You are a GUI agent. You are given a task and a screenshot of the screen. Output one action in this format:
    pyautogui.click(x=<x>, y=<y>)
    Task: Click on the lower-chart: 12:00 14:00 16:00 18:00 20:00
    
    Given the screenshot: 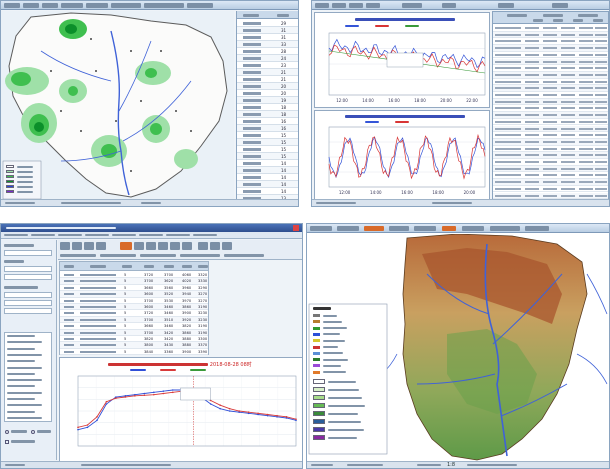 What is the action you would take?
    pyautogui.click(x=402, y=155)
    